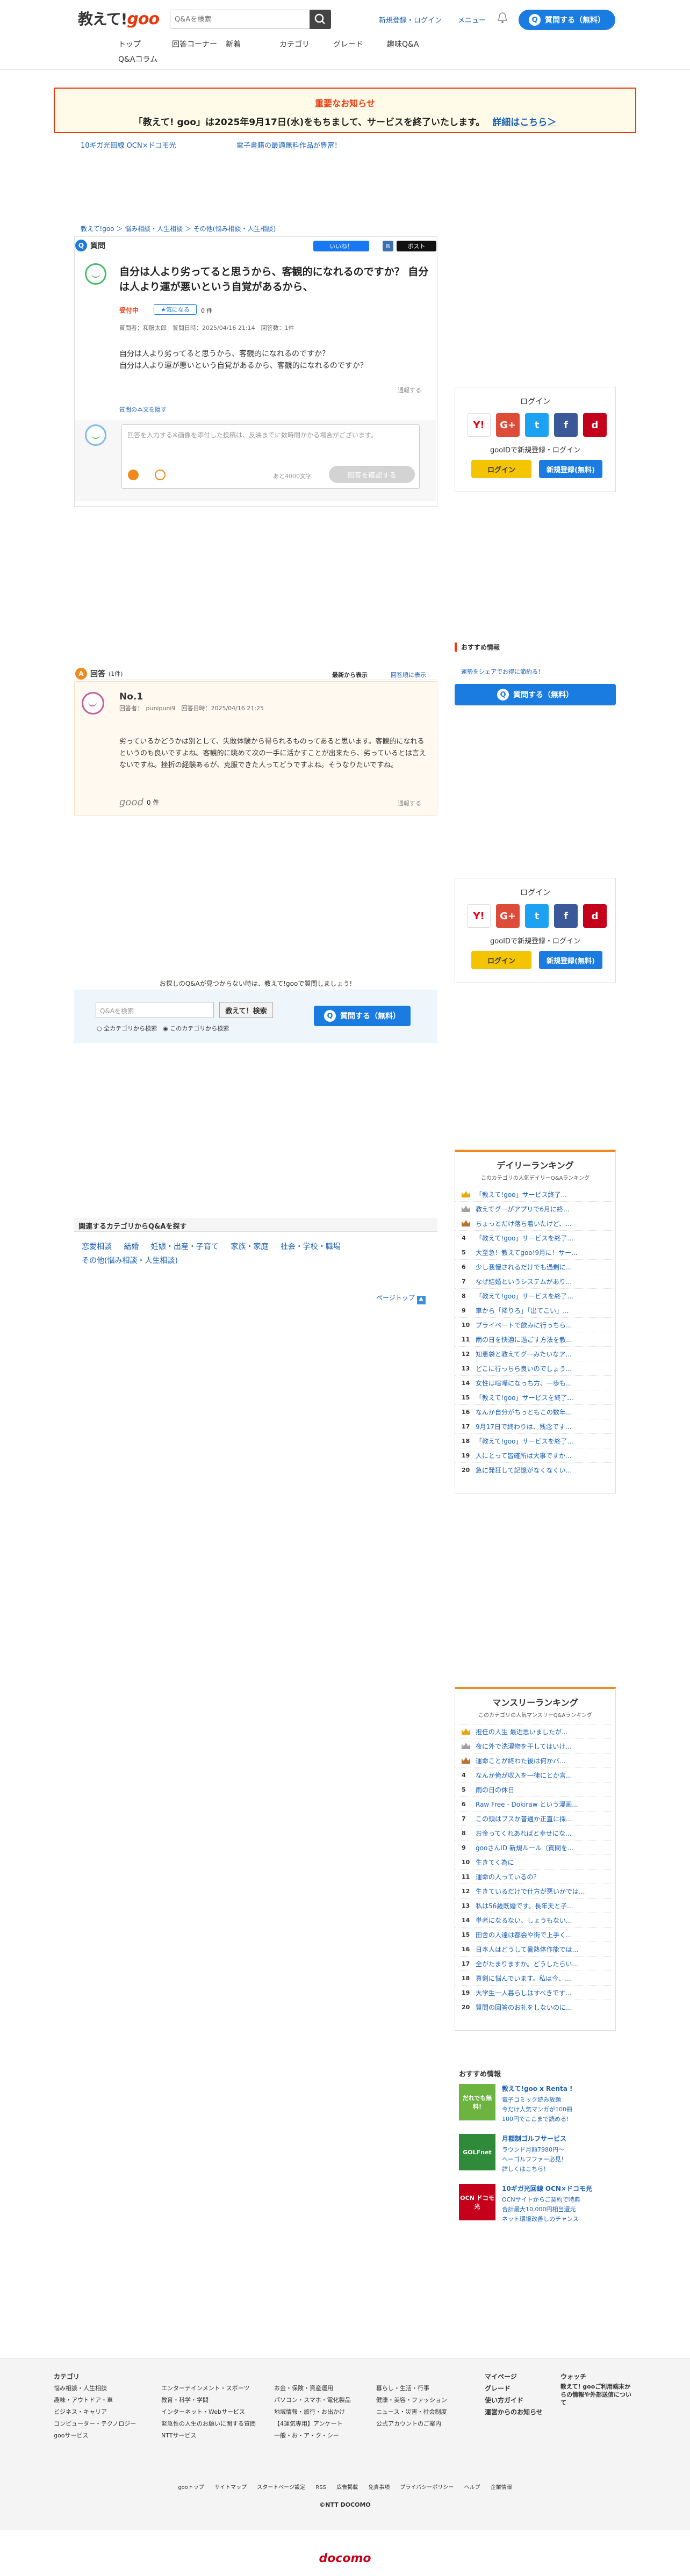 The image size is (690, 2576). I want to click on yahoo-icon: Y!, so click(479, 916).